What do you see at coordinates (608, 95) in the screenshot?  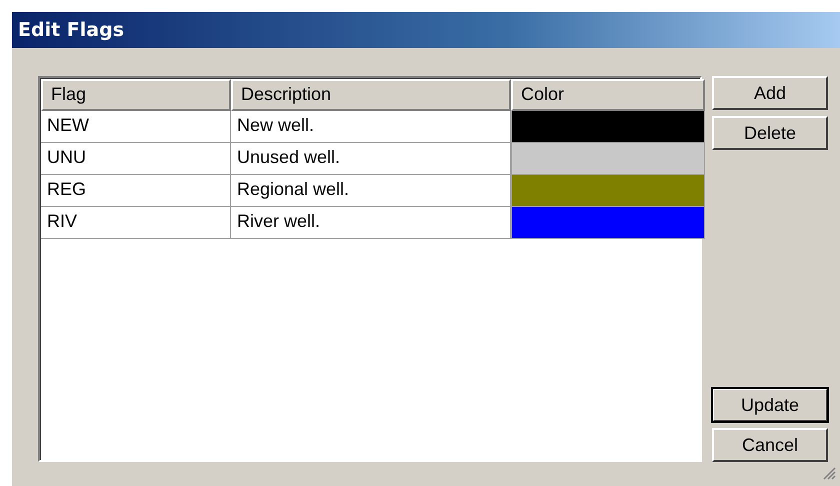 I see `column-header: Color` at bounding box center [608, 95].